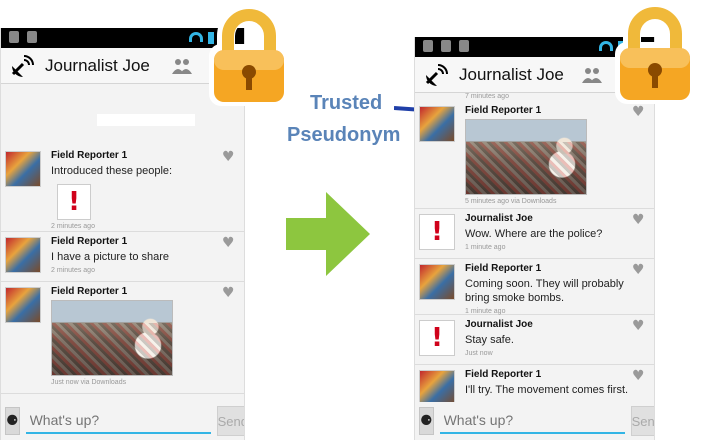 The height and width of the screenshot is (440, 711). Describe the element at coordinates (89, 382) in the screenshot. I see `message-time: Just now via Downloads` at that location.